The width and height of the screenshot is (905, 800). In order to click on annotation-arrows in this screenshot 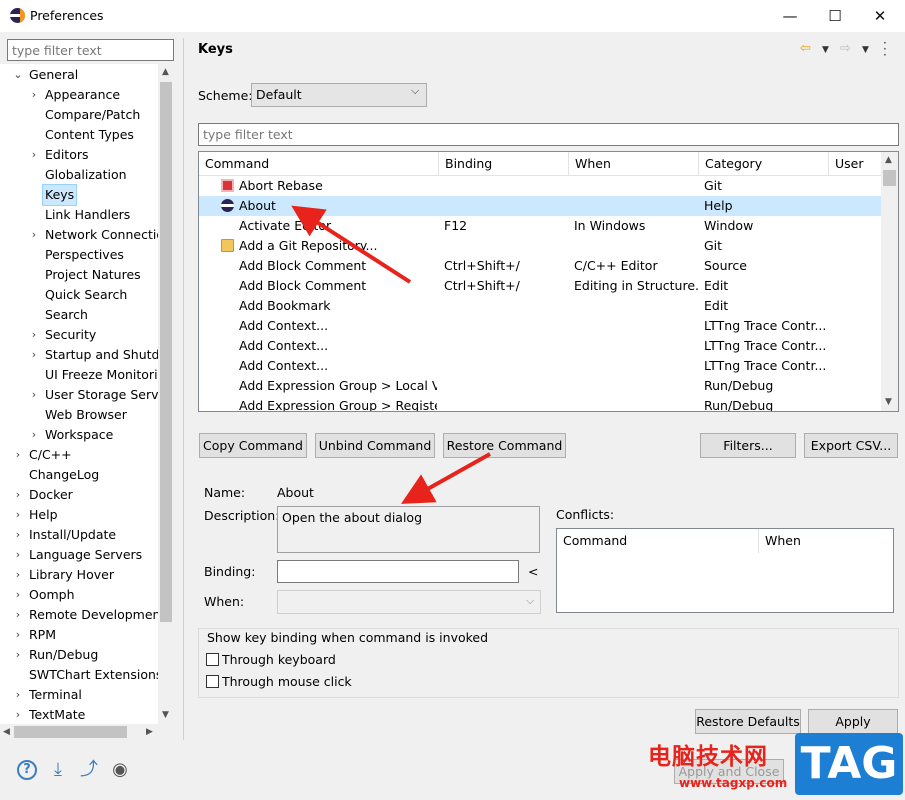, I will do `click(391, 354)`.